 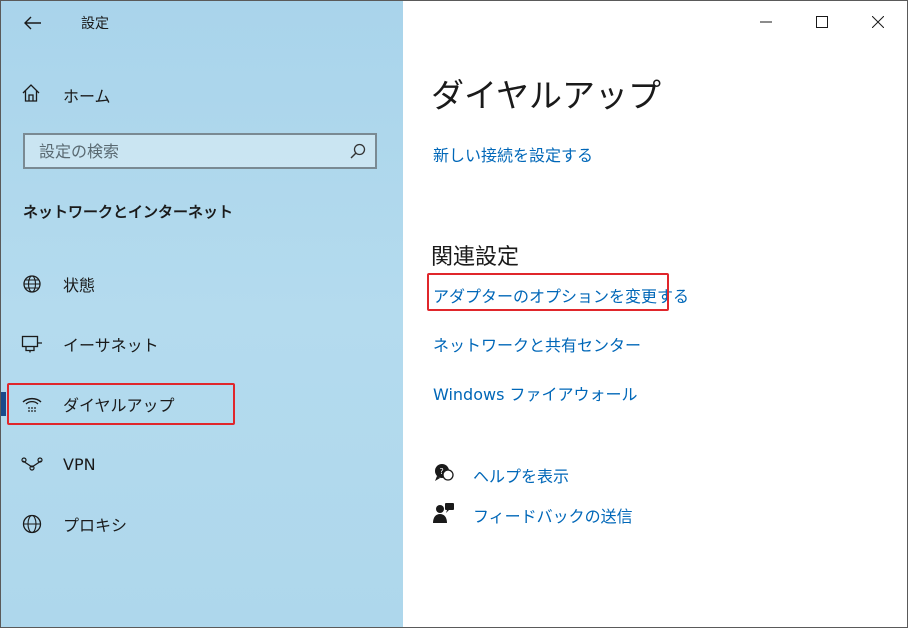 What do you see at coordinates (202, 344) in the screenshot?
I see `sidebar-item-ethernet: イーサネット` at bounding box center [202, 344].